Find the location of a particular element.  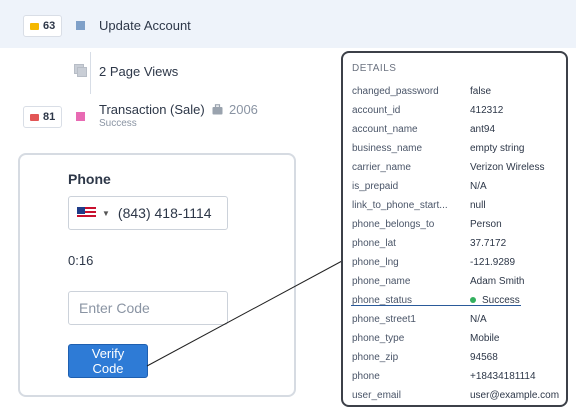

detail-key: phone is located at coordinates (366, 376).